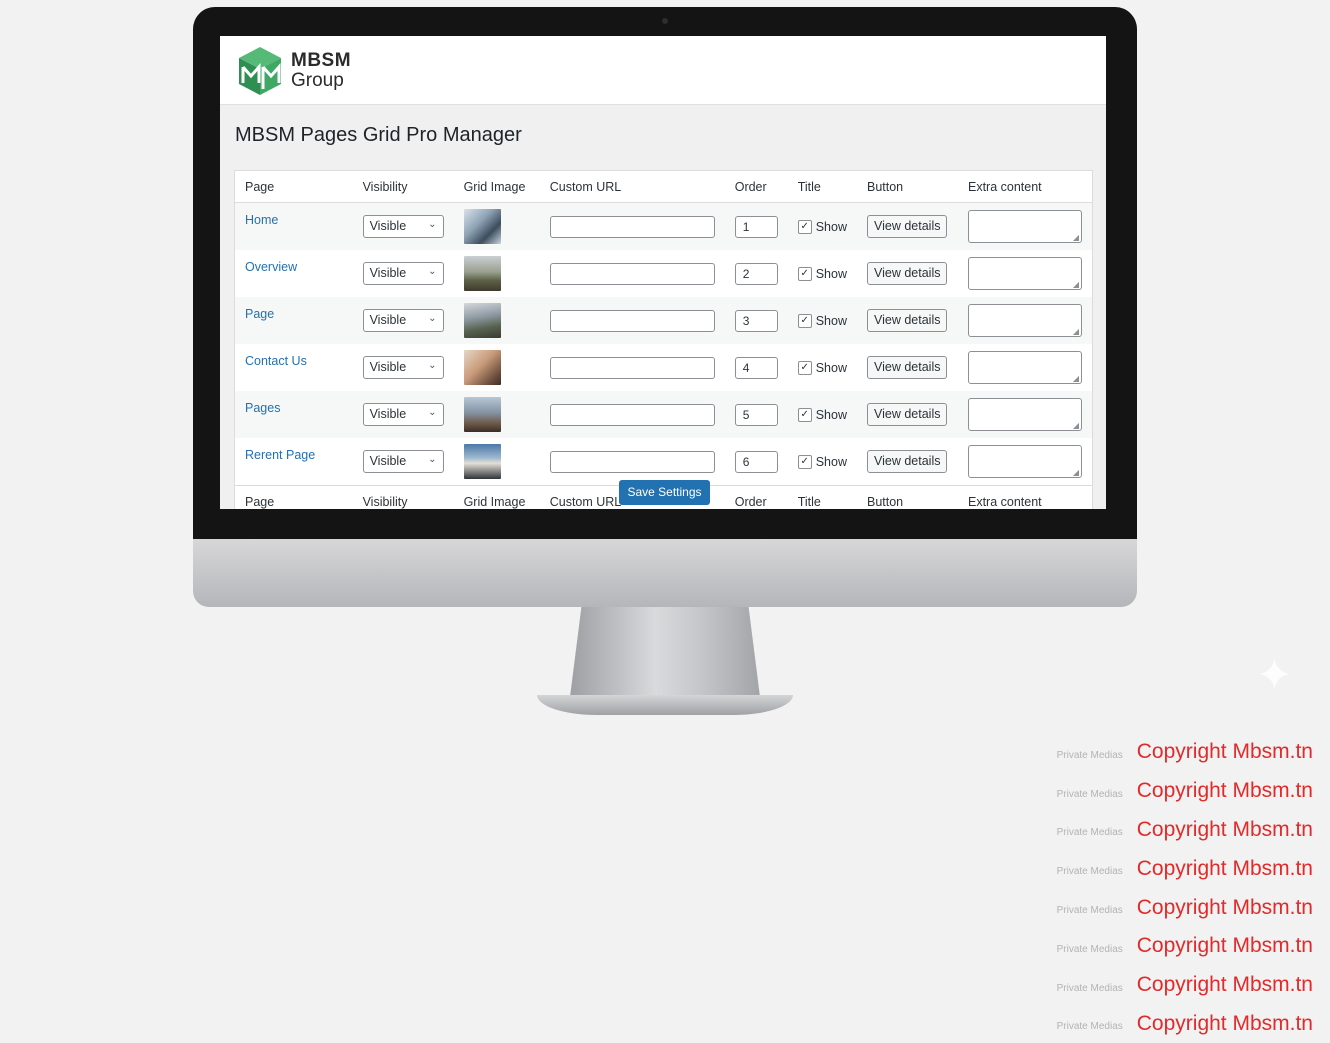 The height and width of the screenshot is (1043, 1330). I want to click on page-link: Contact Us, so click(294, 361).